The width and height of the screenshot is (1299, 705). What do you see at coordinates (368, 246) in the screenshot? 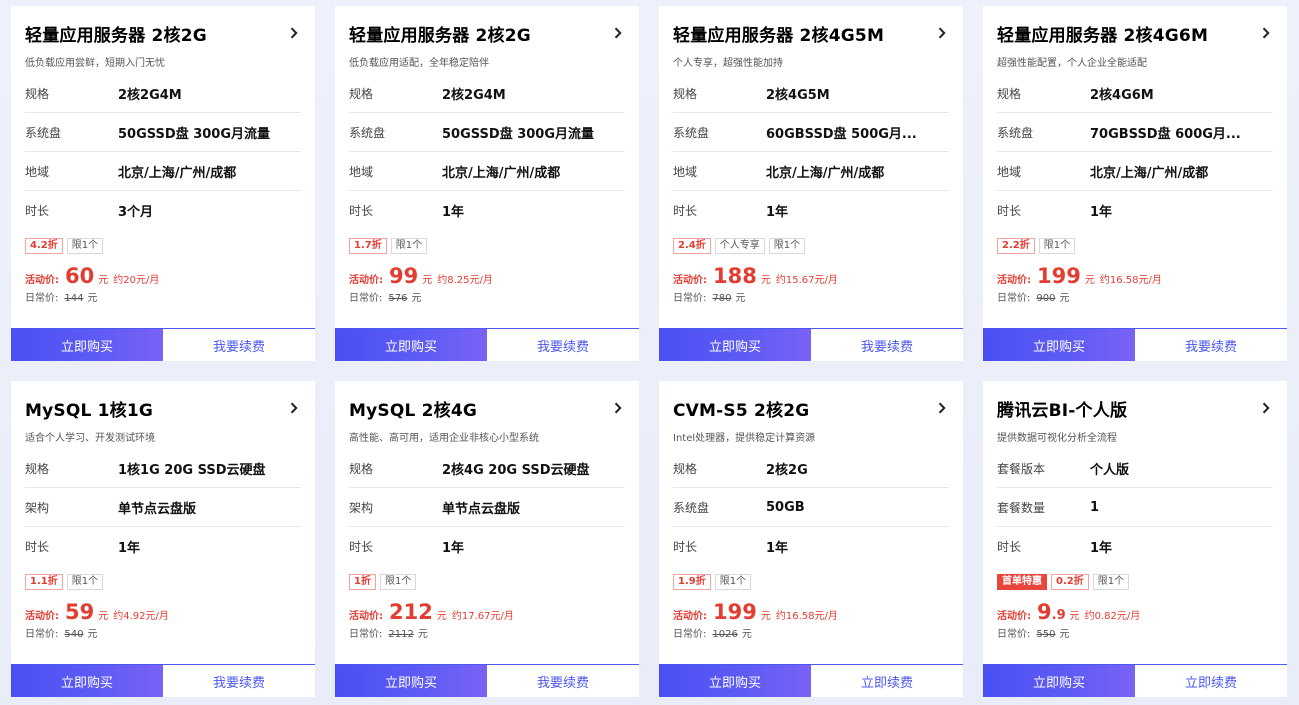
I see `discount-badge: 1.7折` at bounding box center [368, 246].